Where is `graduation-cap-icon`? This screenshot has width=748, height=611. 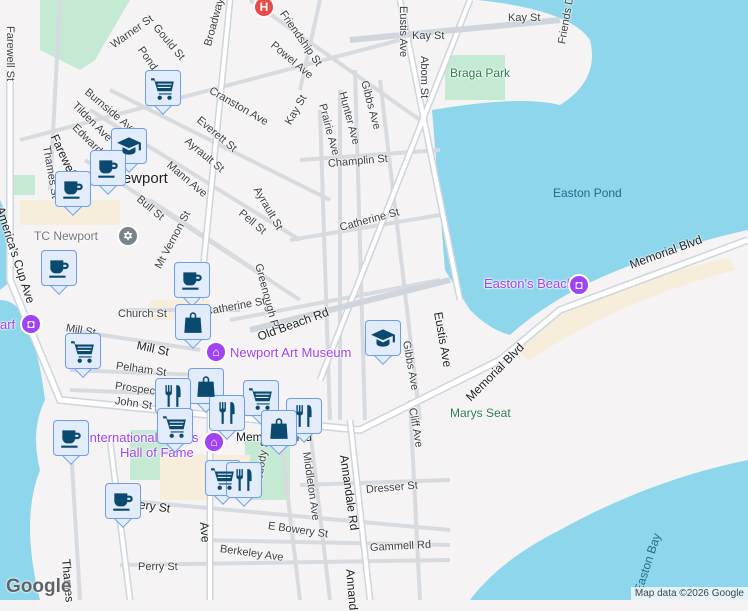
graduation-cap-icon is located at coordinates (383, 338).